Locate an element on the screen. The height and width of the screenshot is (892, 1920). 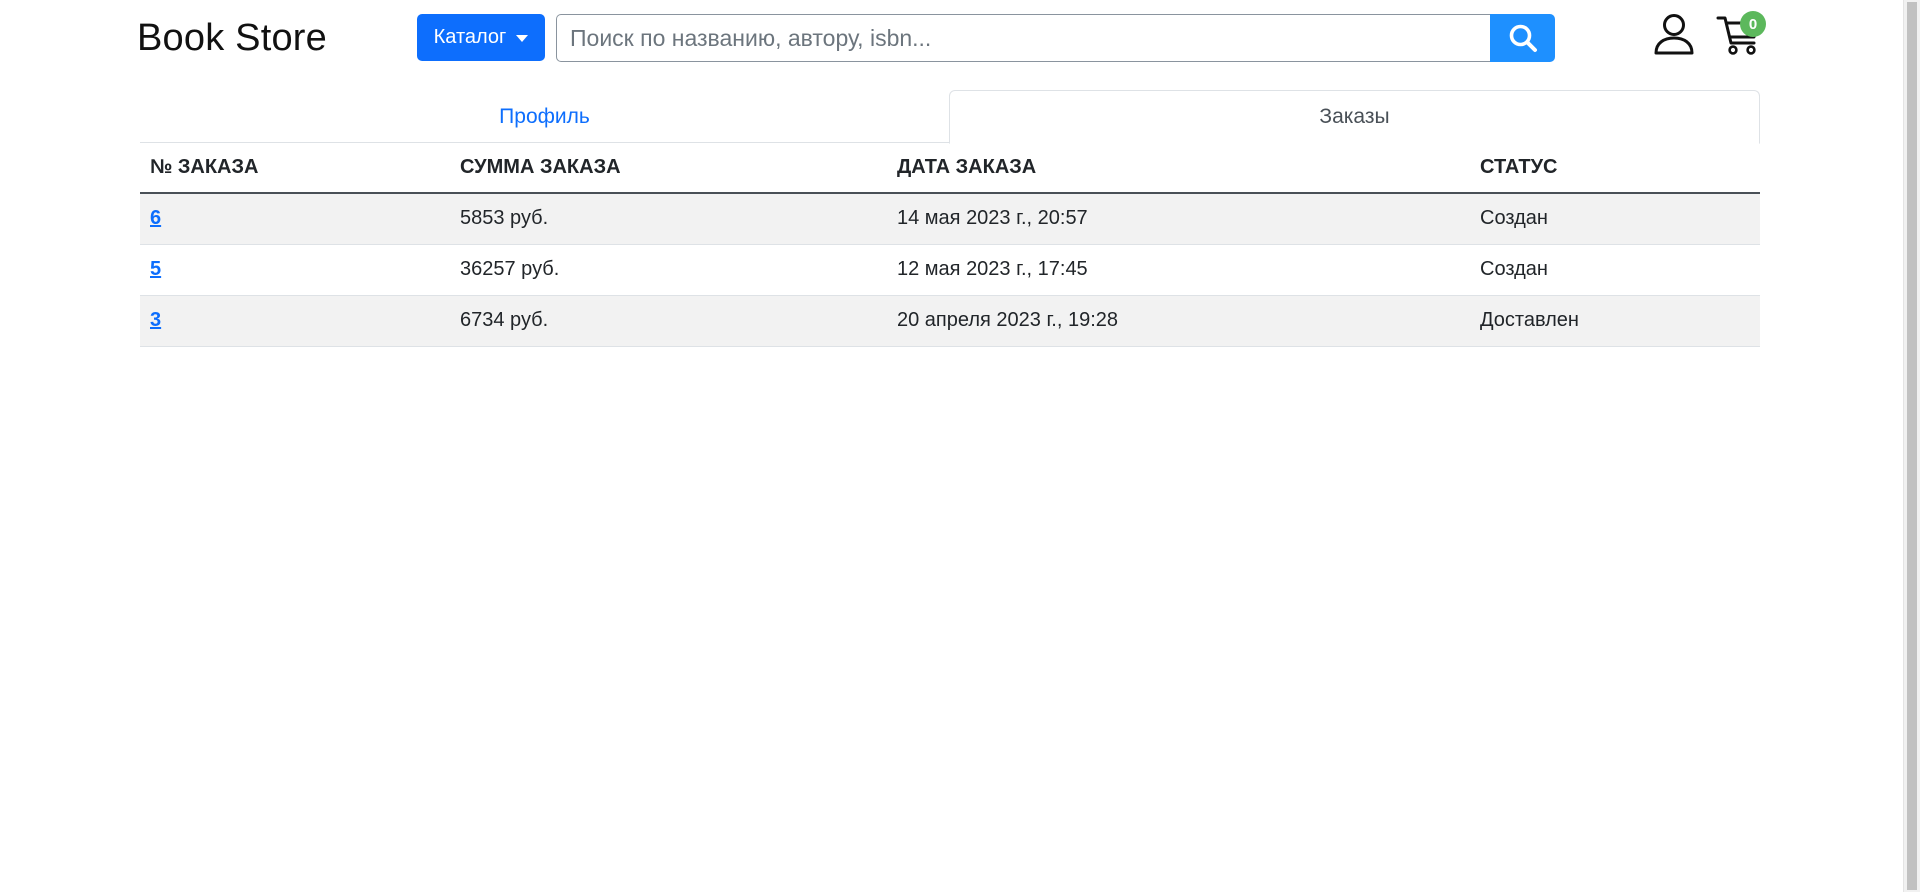
order-total-cell: 5853 руб. is located at coordinates (668, 219).